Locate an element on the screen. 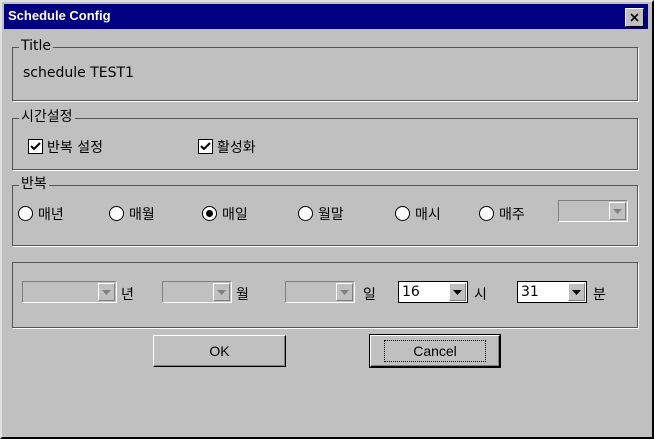 This screenshot has height=439, width=654. cancel-button-label: Cancel is located at coordinates (435, 351).